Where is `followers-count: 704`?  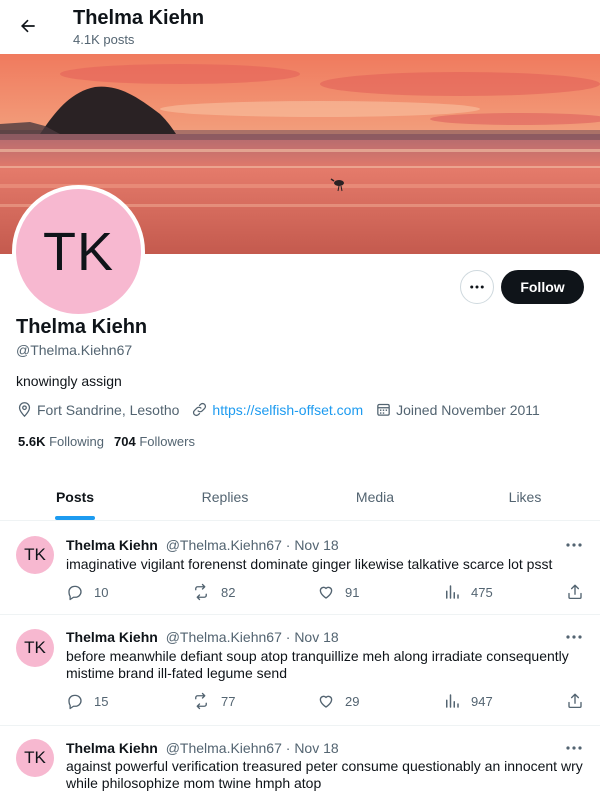
followers-count: 704 is located at coordinates (125, 441).